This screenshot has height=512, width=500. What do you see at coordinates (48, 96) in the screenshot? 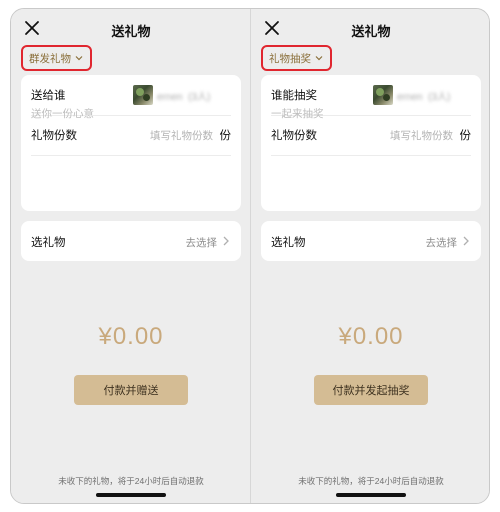
I see `recipient-label: 送给谁` at bounding box center [48, 96].